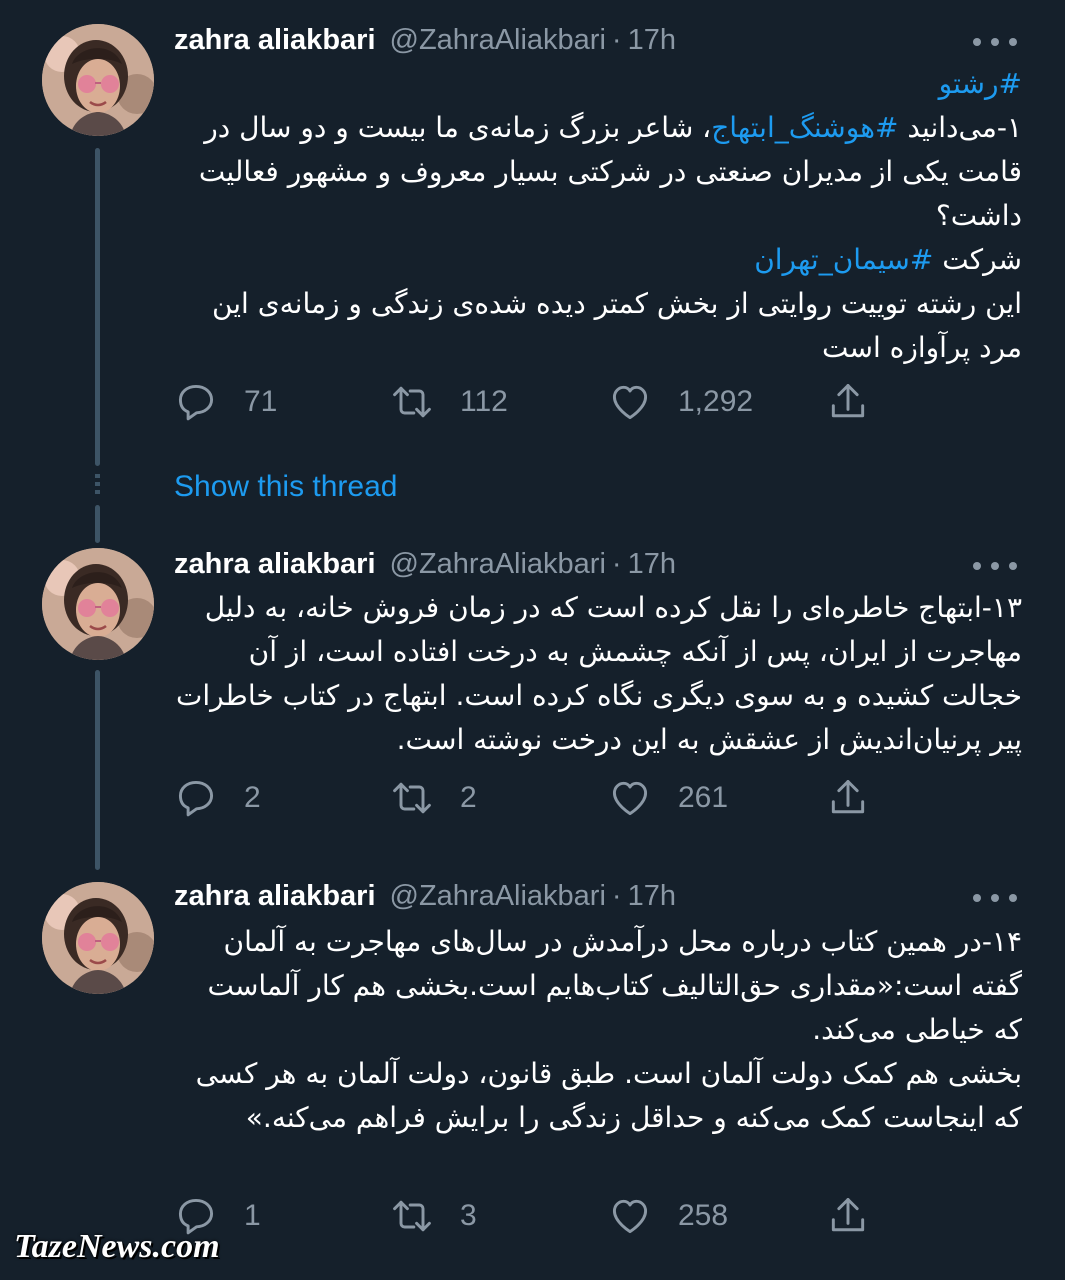  I want to click on retweet-count: 2, so click(468, 797).